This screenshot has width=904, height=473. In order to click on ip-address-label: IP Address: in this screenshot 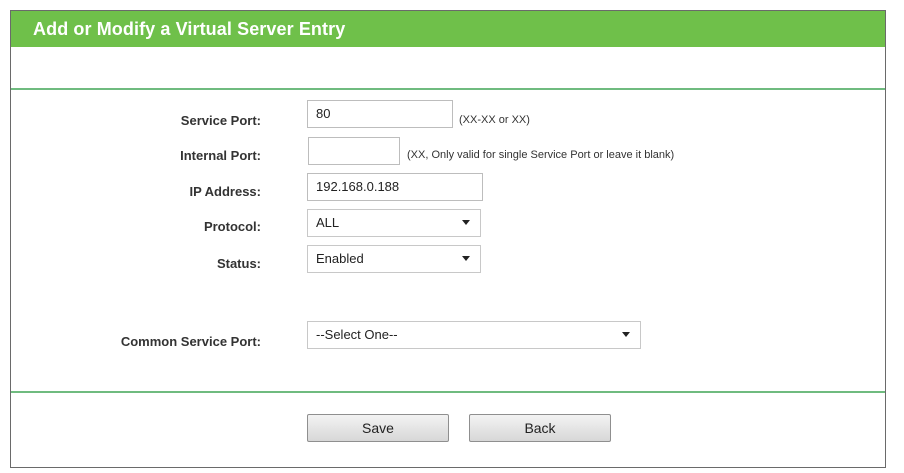, I will do `click(225, 191)`.